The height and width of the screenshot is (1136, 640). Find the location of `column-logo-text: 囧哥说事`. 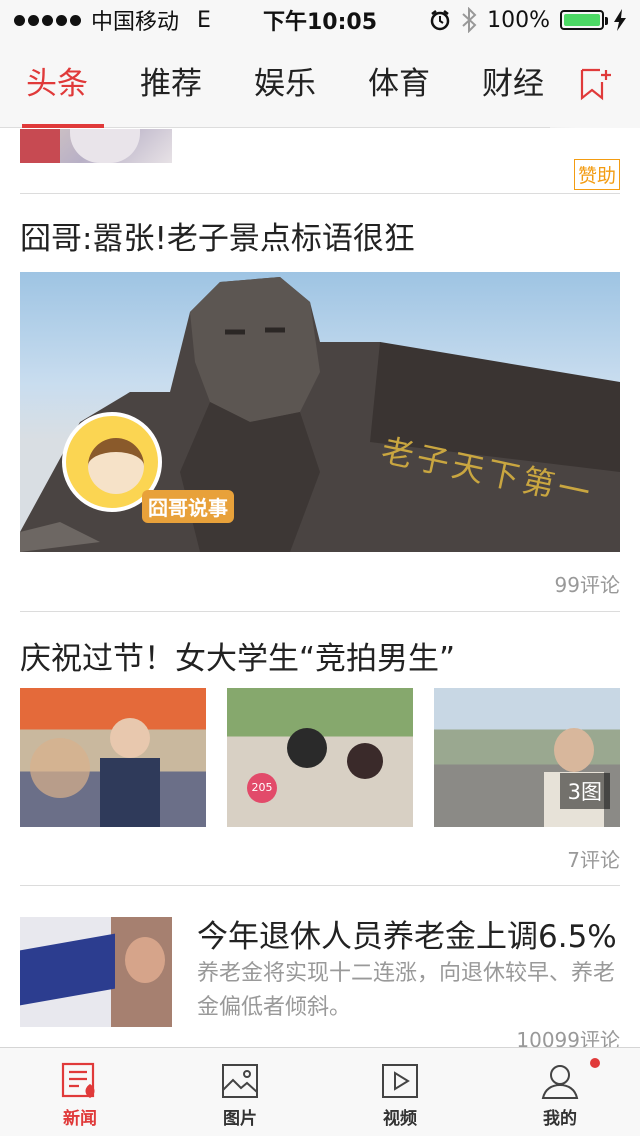

column-logo-text: 囧哥说事 is located at coordinates (188, 506).